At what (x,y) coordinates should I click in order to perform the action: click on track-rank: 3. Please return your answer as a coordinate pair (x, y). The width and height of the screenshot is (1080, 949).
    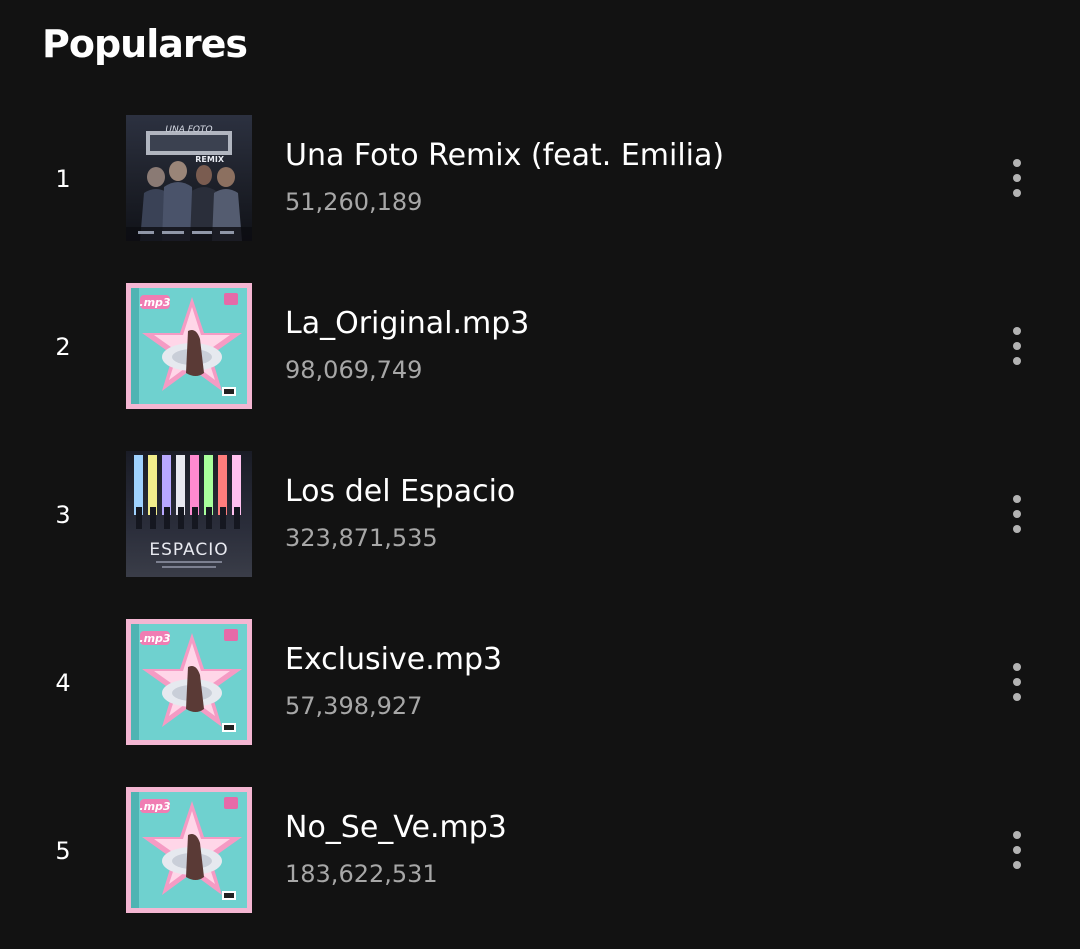
    Looking at the image, I should click on (63, 515).